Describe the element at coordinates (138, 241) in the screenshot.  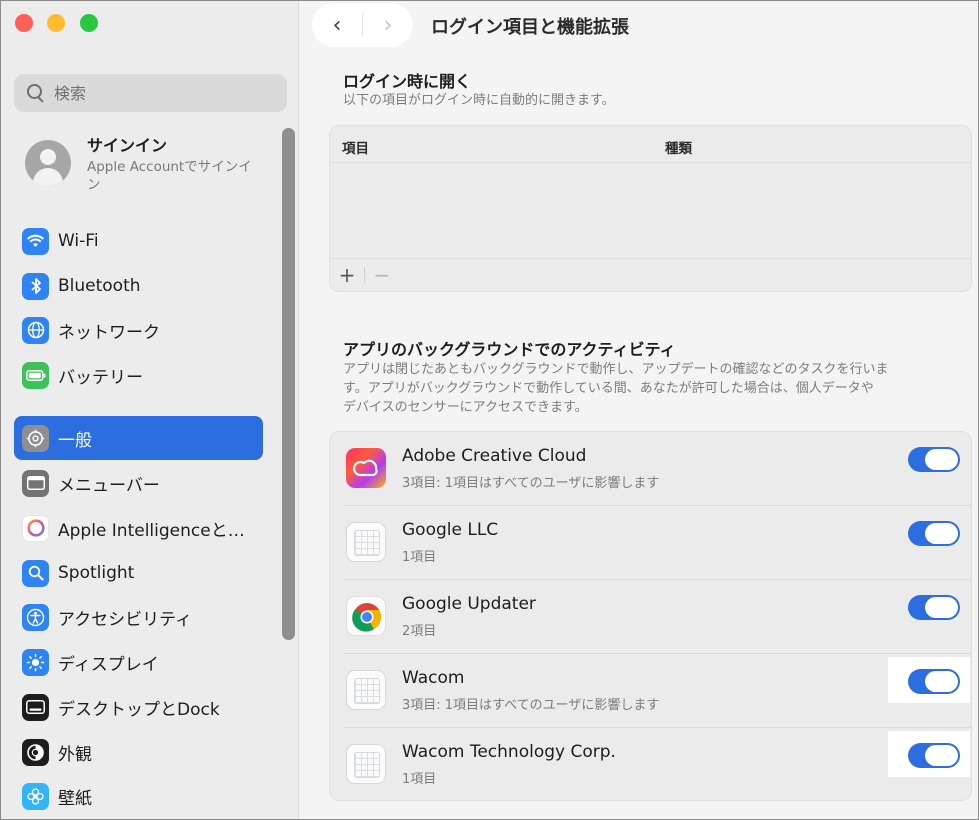
I see `sidebar-item-wifi: Wi-Fi` at that location.